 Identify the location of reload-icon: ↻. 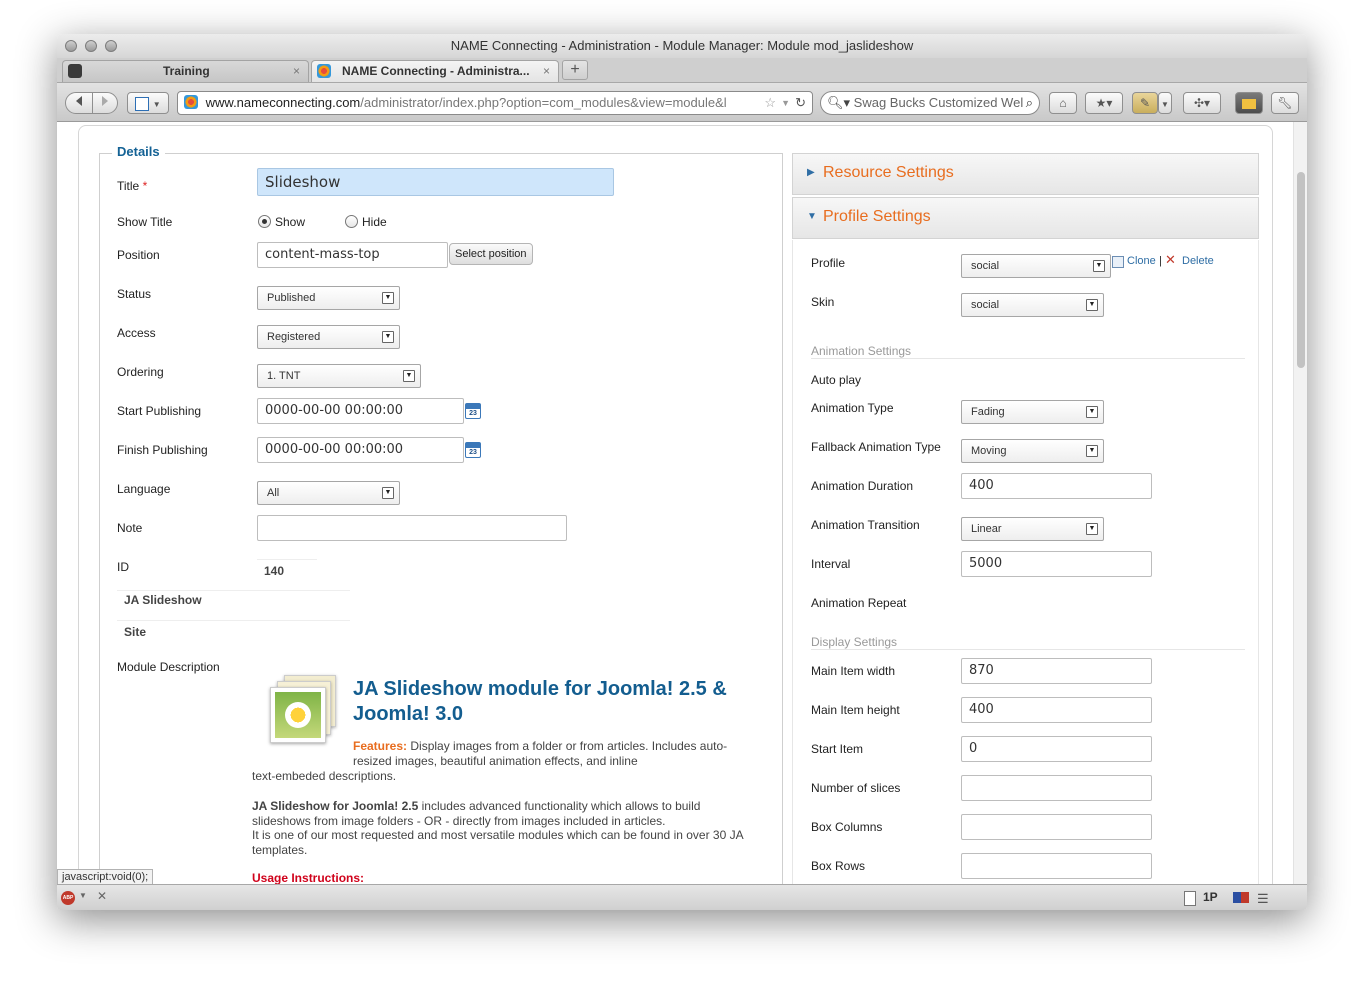
(800, 103).